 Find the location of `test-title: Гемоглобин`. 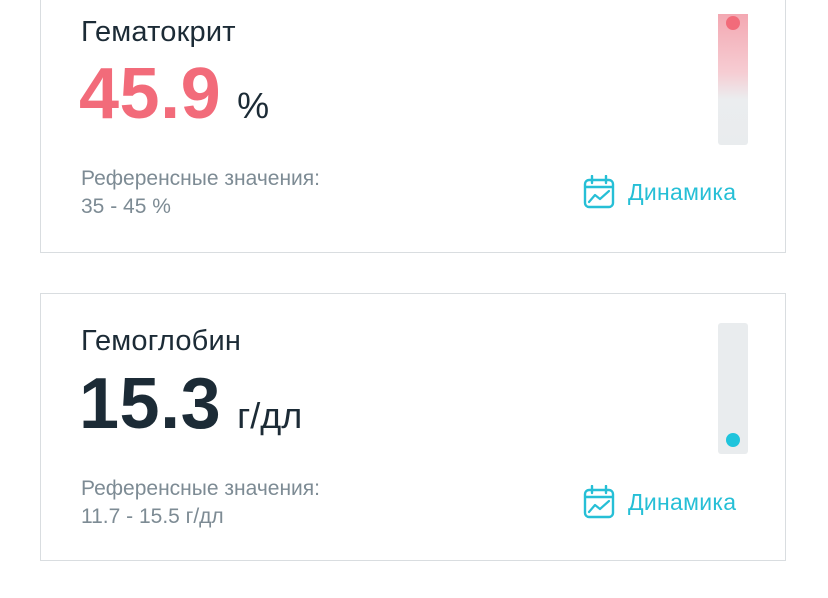

test-title: Гемоглобин is located at coordinates (161, 341).